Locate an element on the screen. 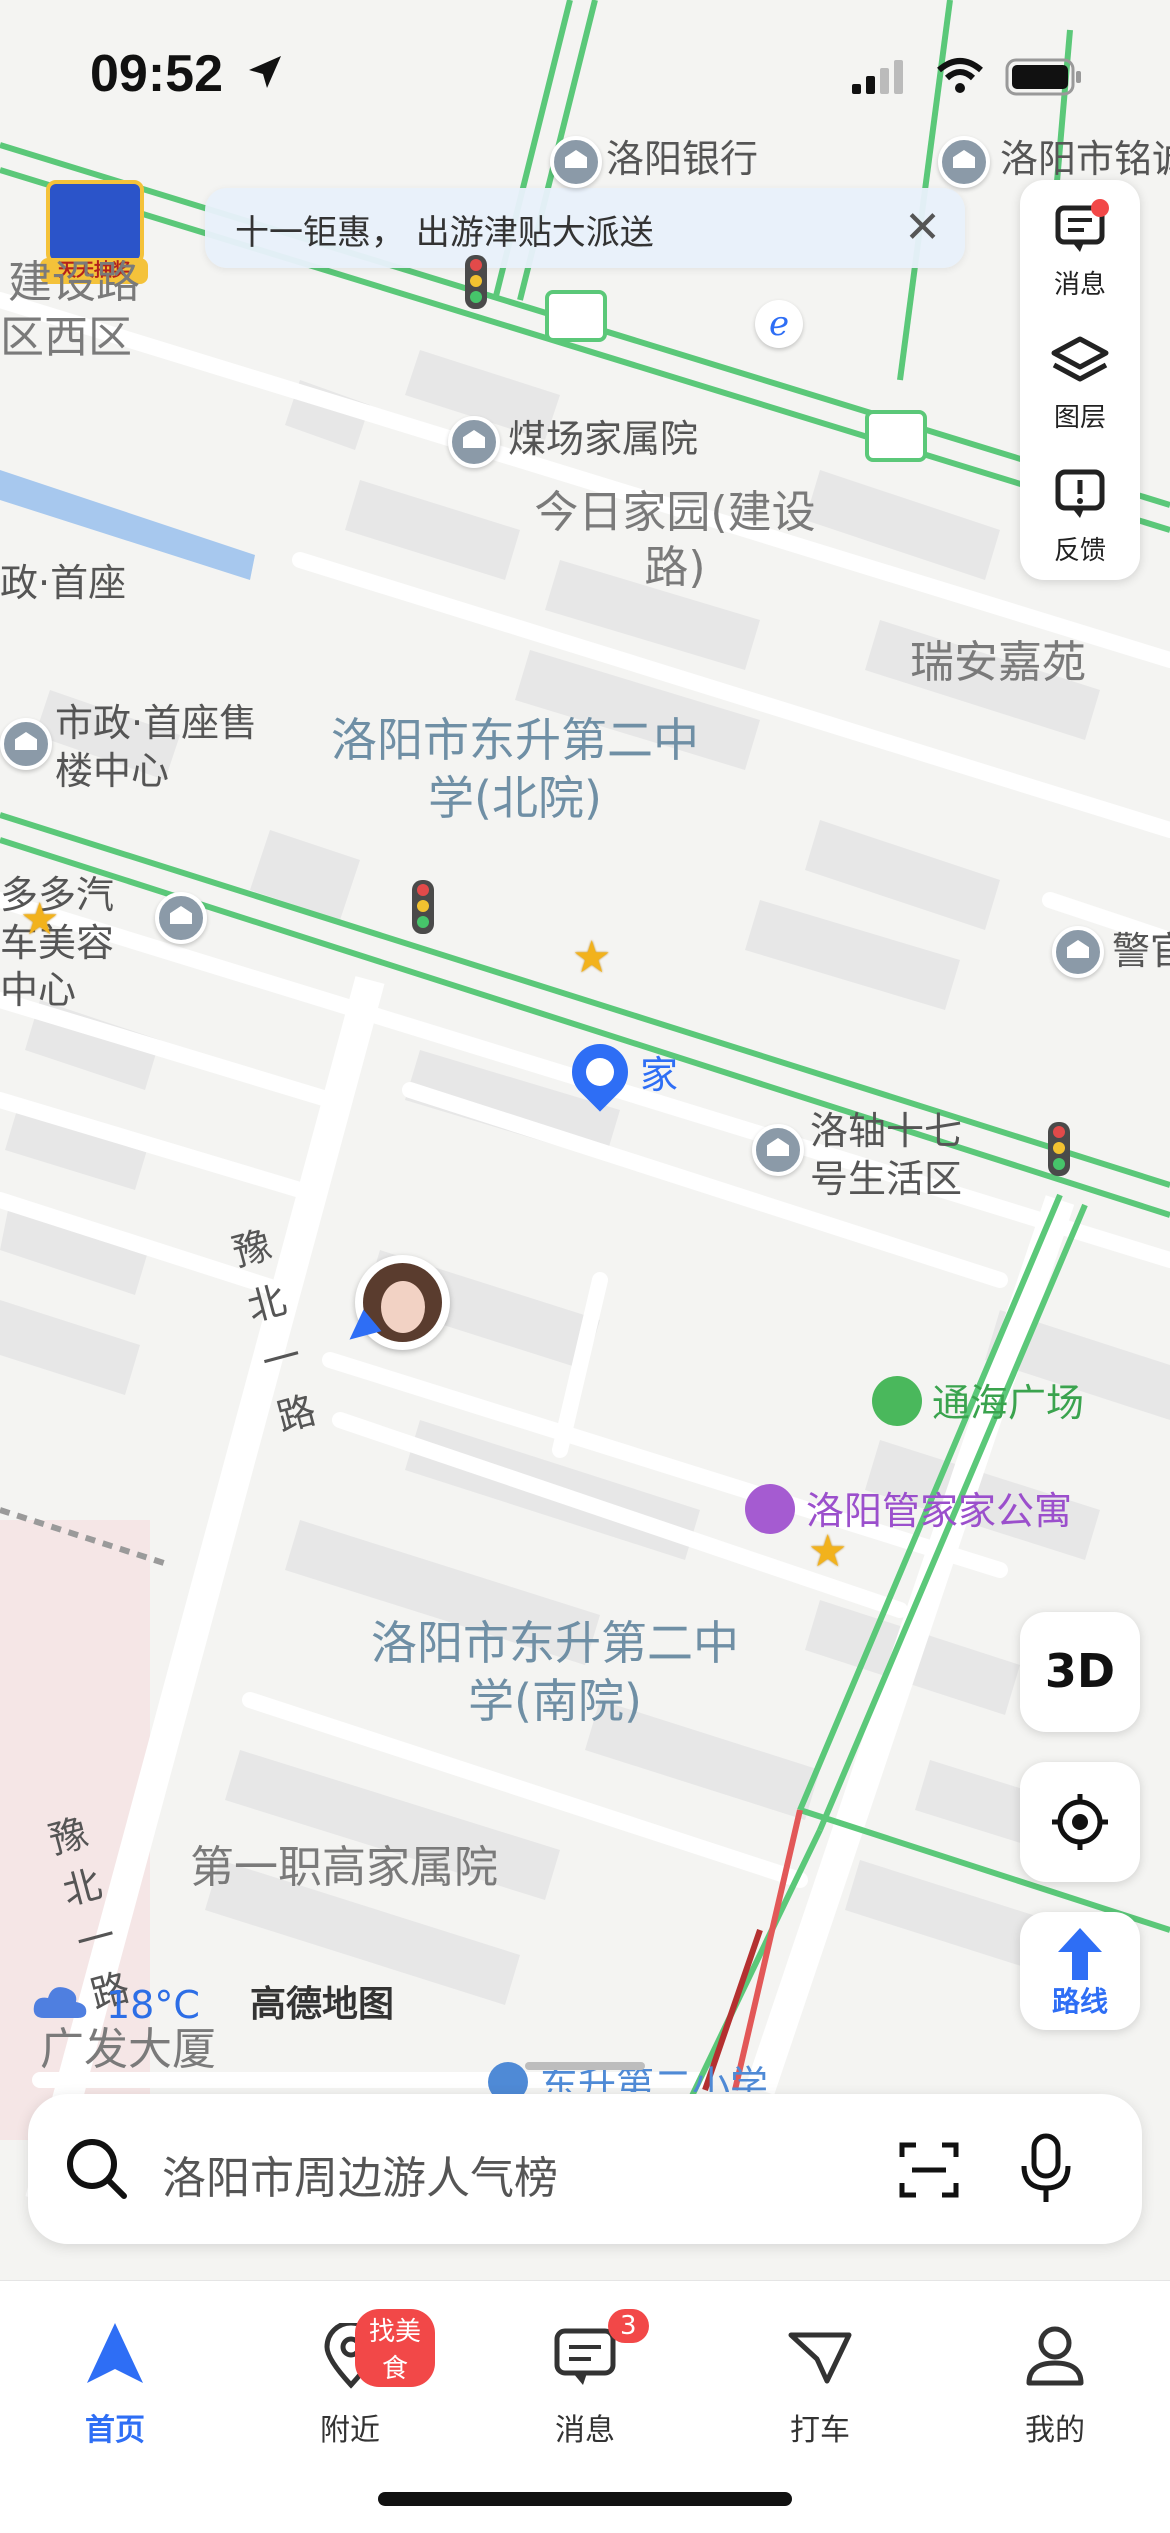  hotel-poi-icon is located at coordinates (770, 1509).